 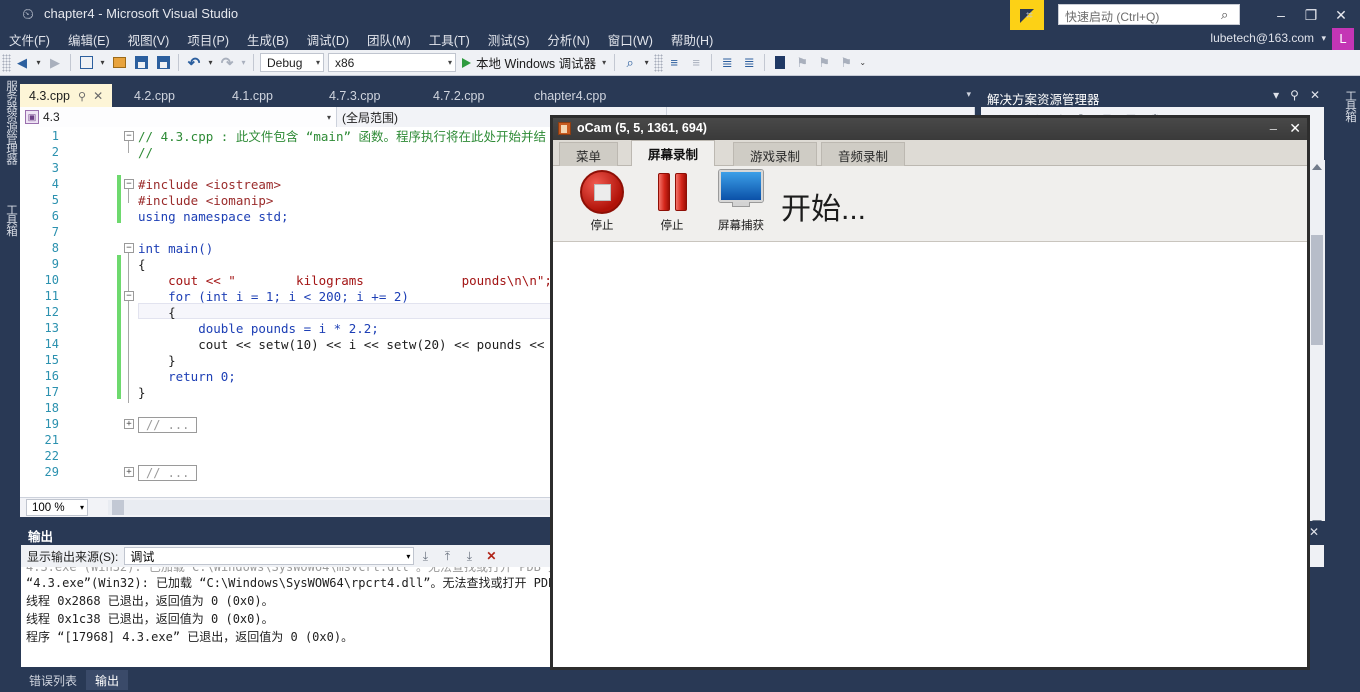 What do you see at coordinates (630, 63) in the screenshot?
I see `find-icon: ⌕` at bounding box center [630, 63].